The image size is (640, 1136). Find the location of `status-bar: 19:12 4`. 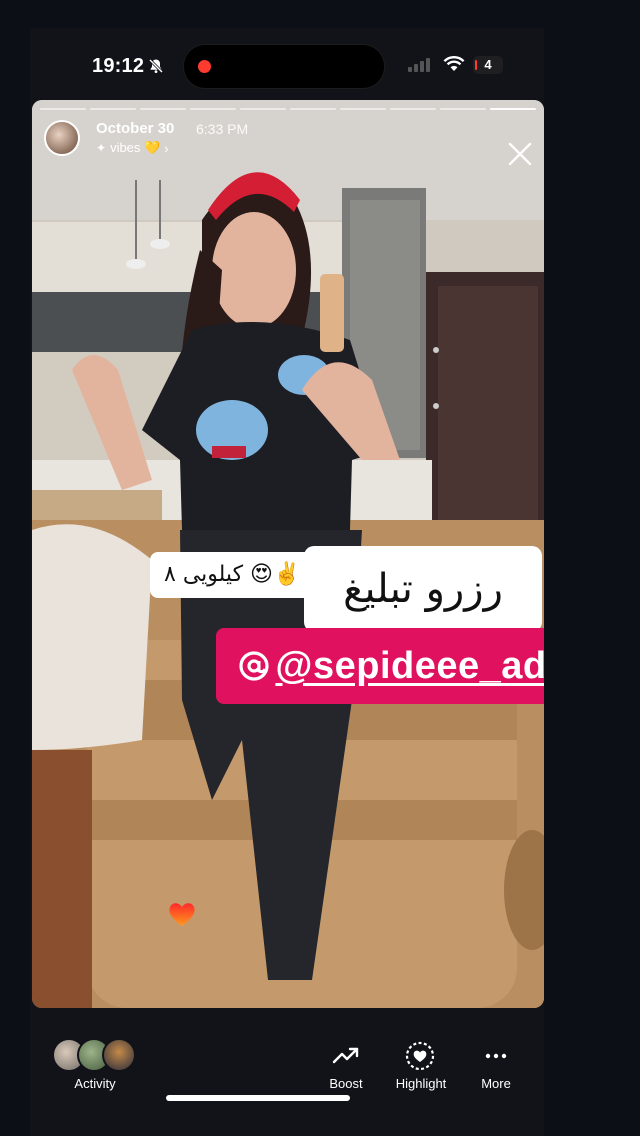

status-bar: 19:12 4 is located at coordinates (287, 63).